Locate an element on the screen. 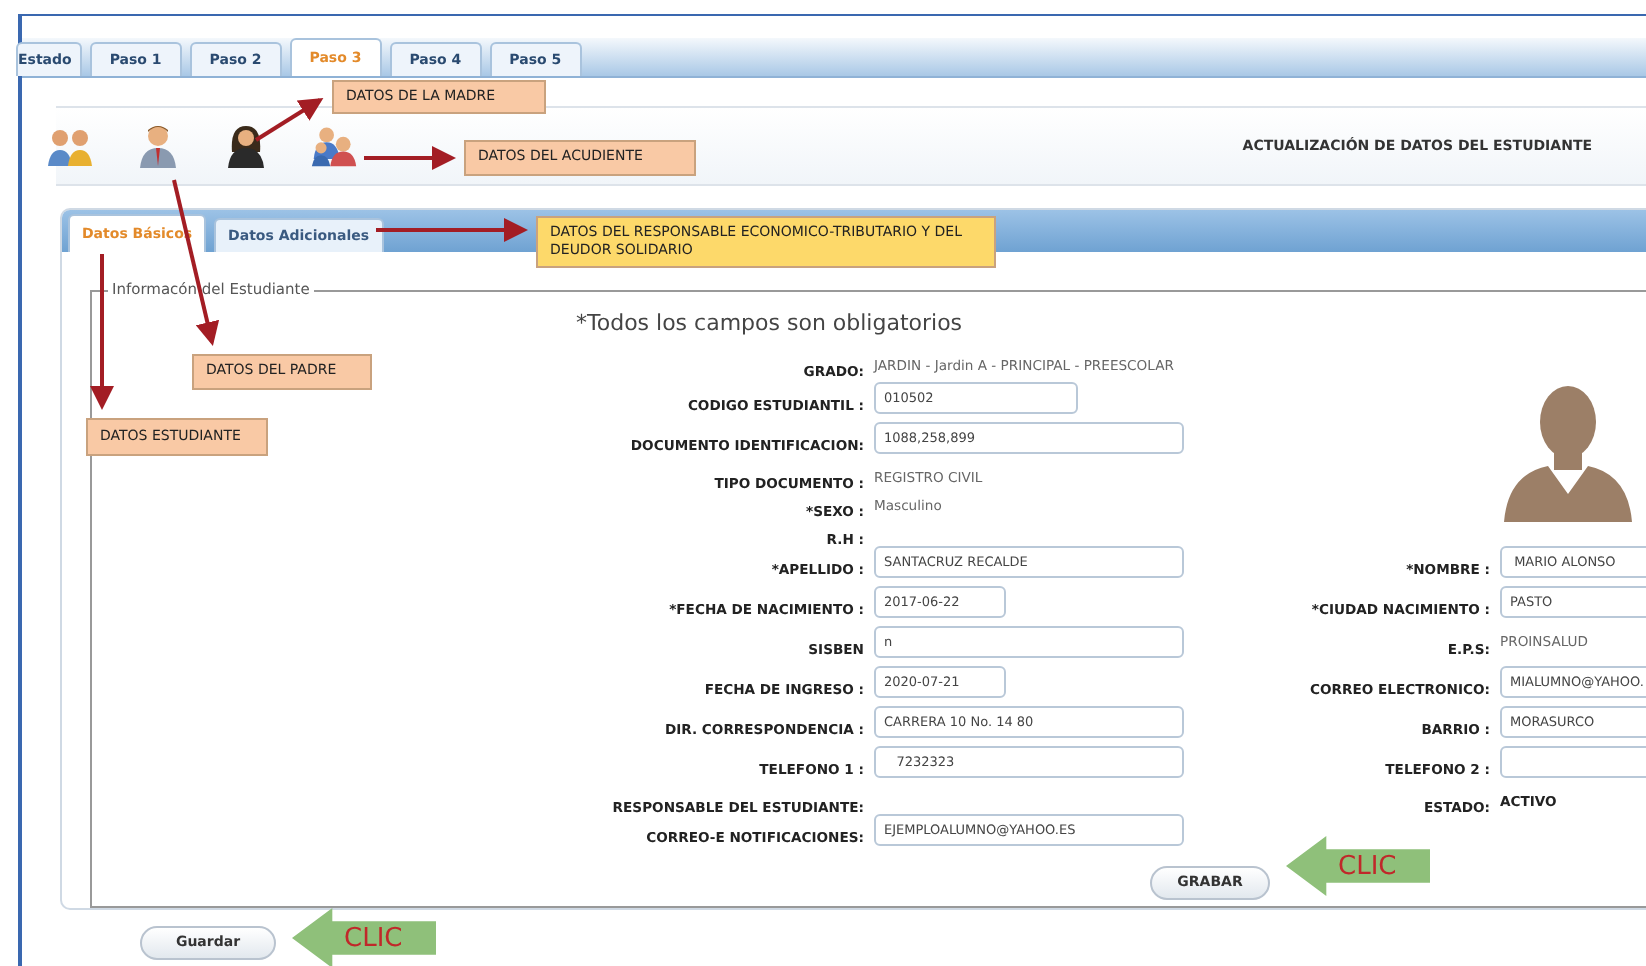 The width and height of the screenshot is (1646, 966). students-icon is located at coordinates (70, 146).